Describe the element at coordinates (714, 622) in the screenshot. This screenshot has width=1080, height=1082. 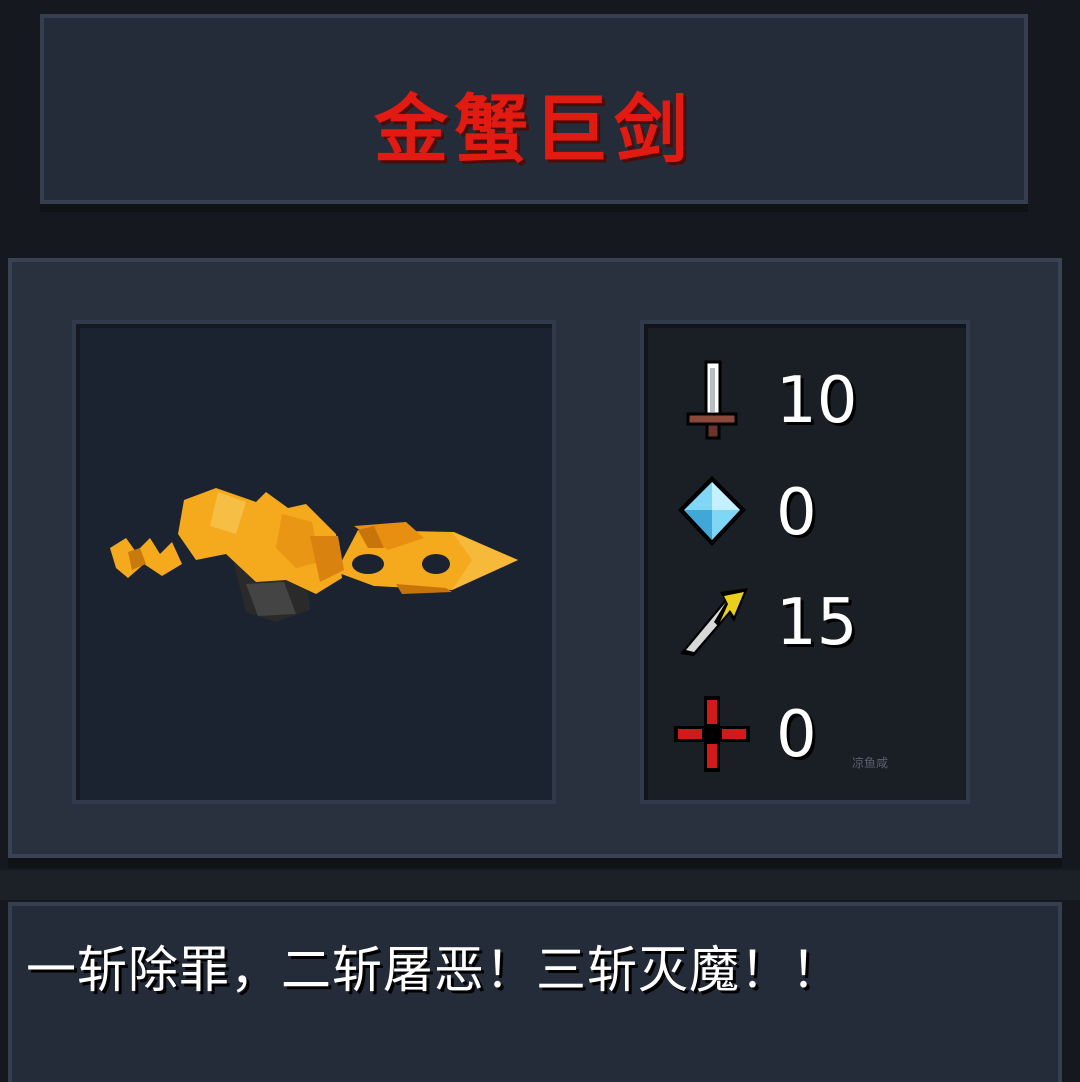
I see `feather-lightning-icon` at that location.